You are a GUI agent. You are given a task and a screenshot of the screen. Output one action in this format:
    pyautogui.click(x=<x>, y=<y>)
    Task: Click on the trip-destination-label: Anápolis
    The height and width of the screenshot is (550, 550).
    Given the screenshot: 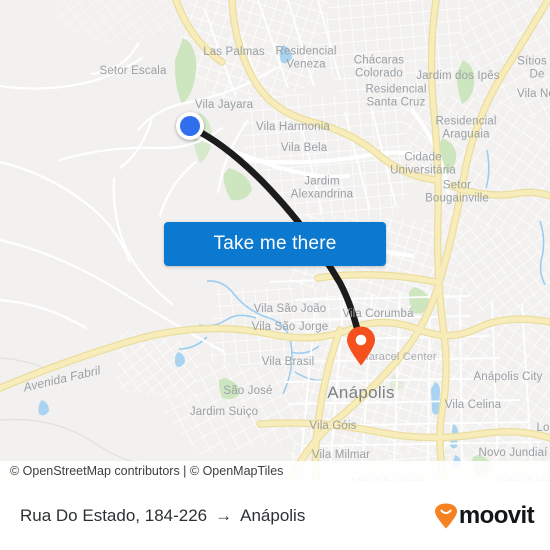 What is the action you would take?
    pyautogui.click(x=273, y=515)
    